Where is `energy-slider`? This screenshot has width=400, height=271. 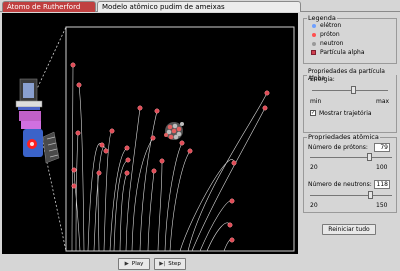
energy-slider is located at coordinates (350, 90).